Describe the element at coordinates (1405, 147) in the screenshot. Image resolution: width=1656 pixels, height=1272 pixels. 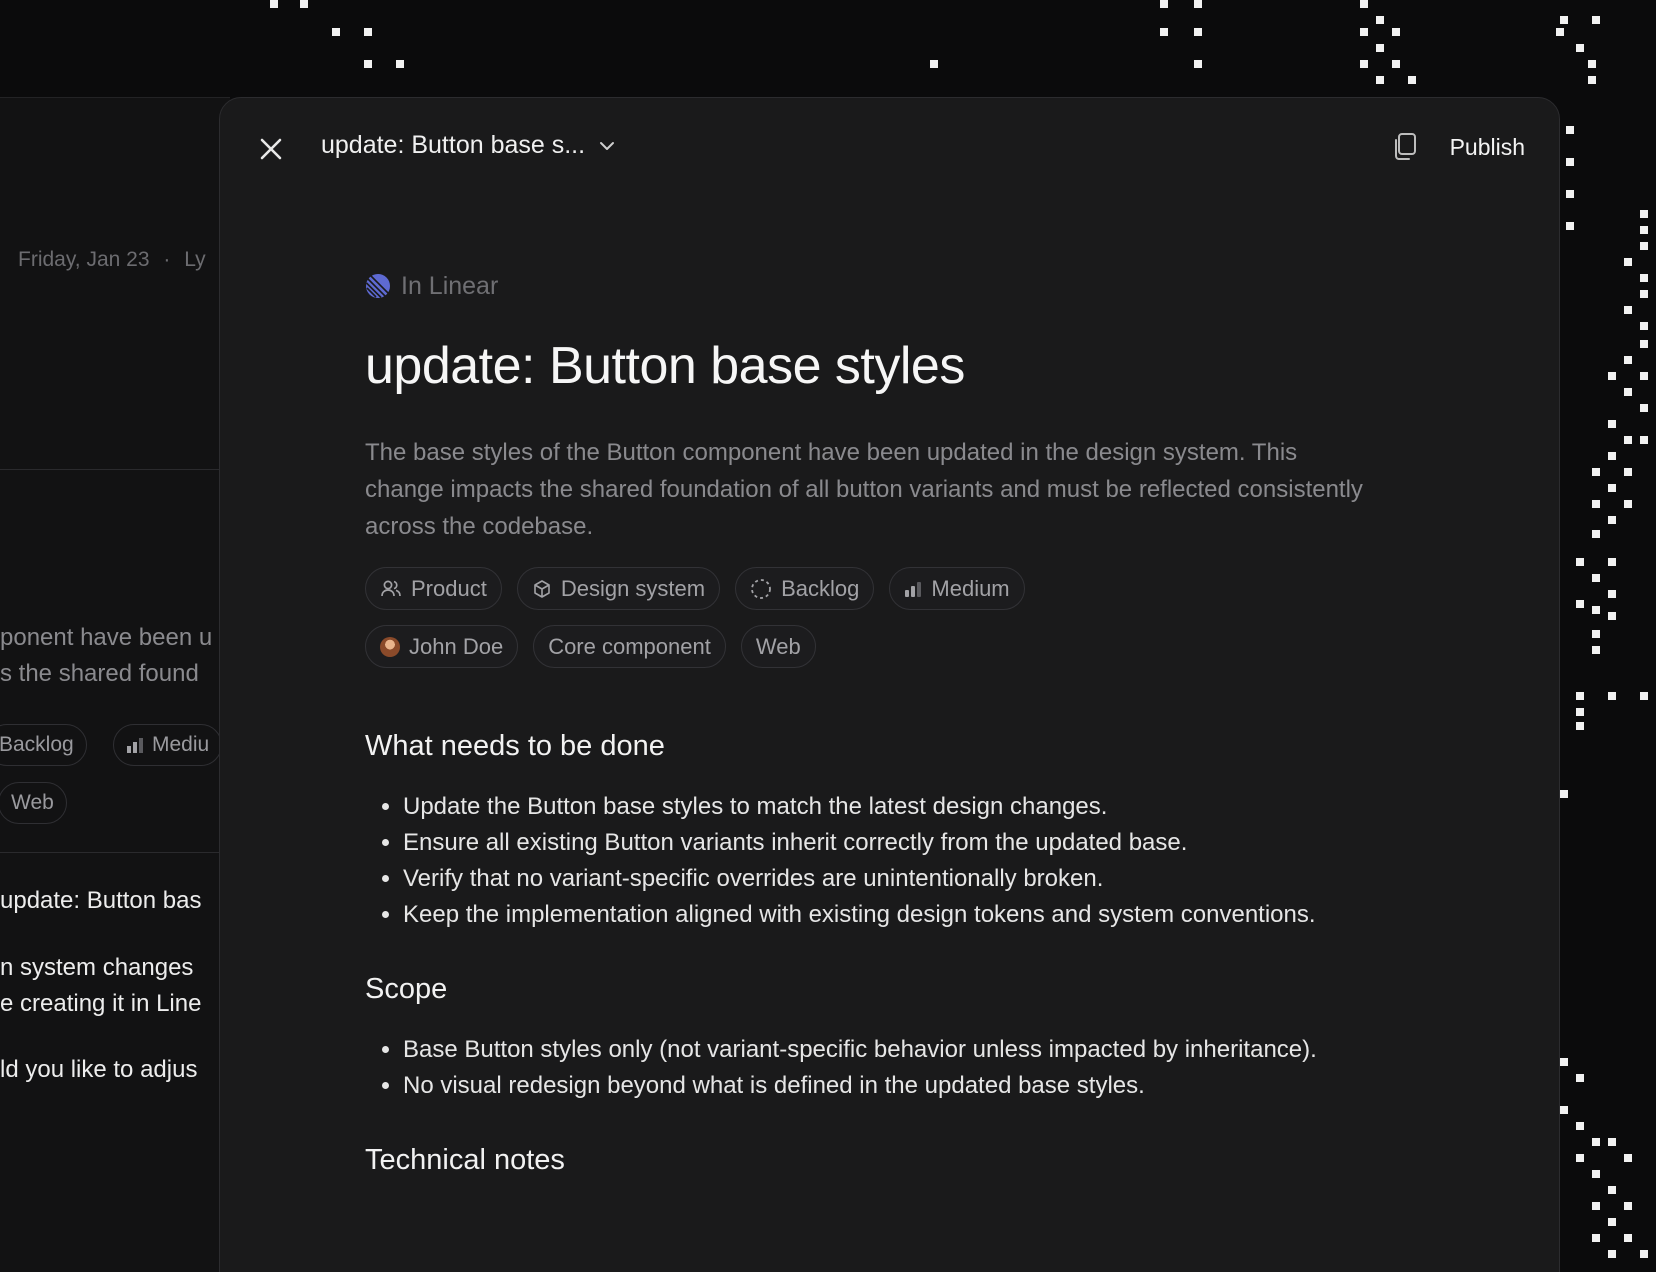
I see `copy-icon` at that location.